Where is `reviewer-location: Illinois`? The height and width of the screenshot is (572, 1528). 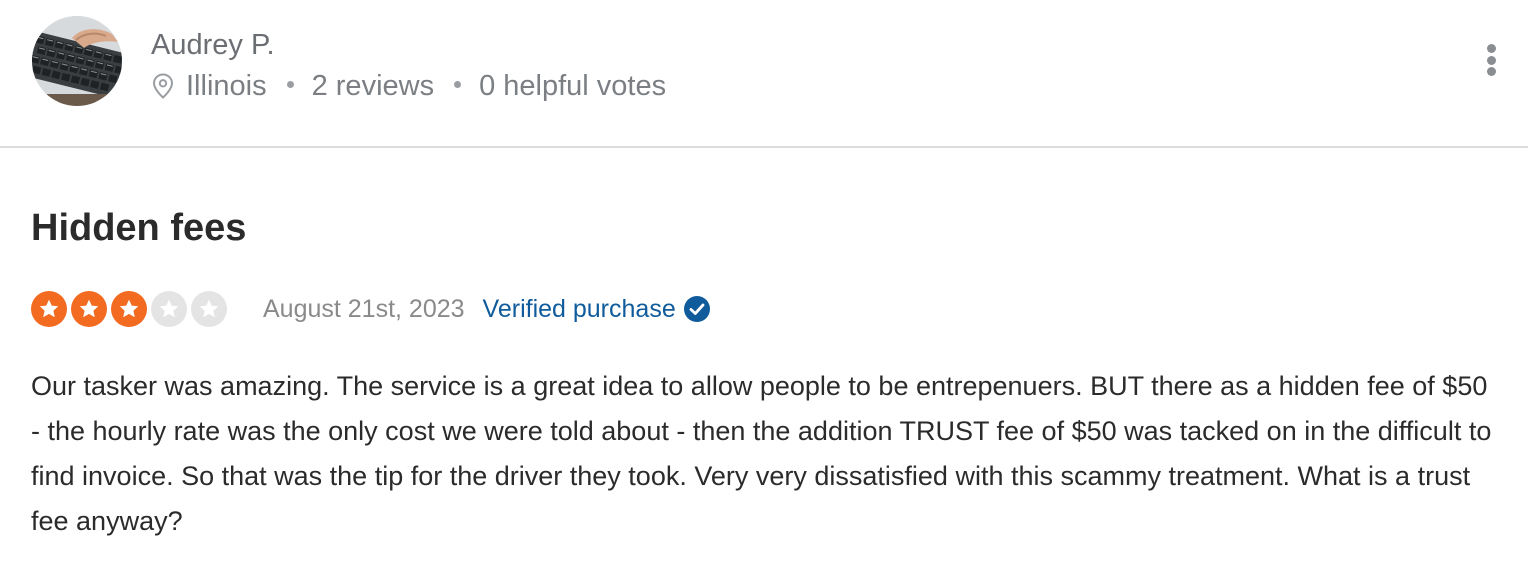
reviewer-location: Illinois is located at coordinates (226, 85).